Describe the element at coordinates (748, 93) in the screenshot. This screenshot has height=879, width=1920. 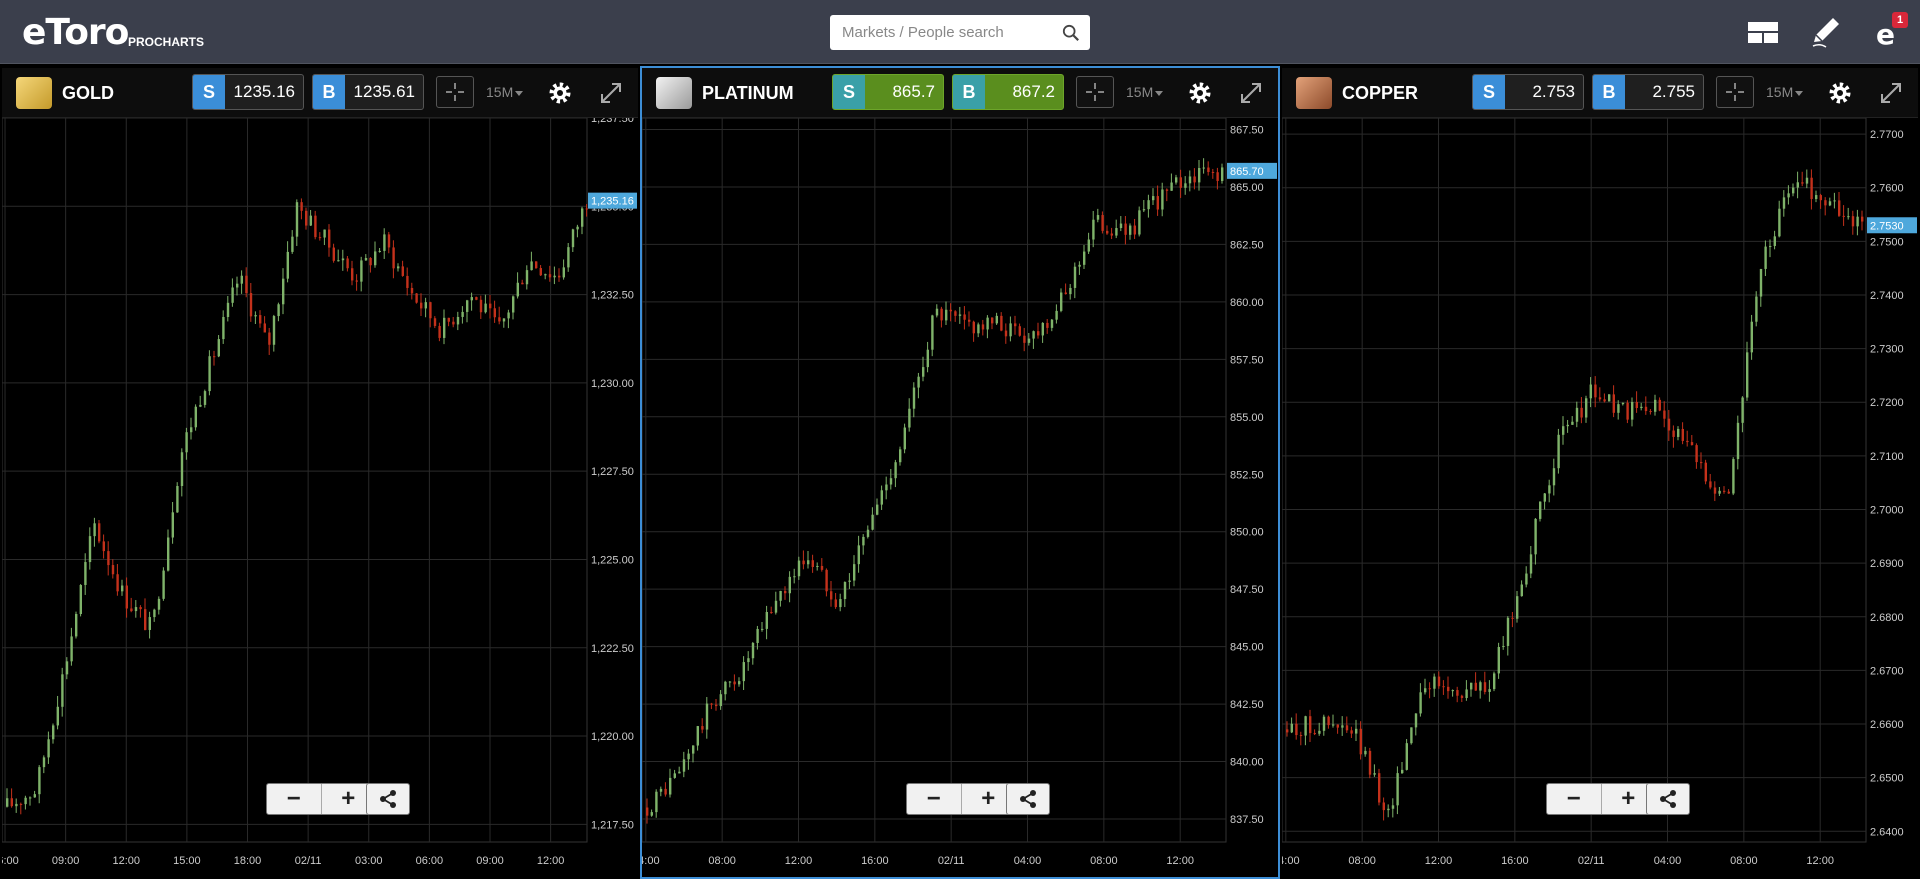
I see `instrument-name: PLATINUM` at that location.